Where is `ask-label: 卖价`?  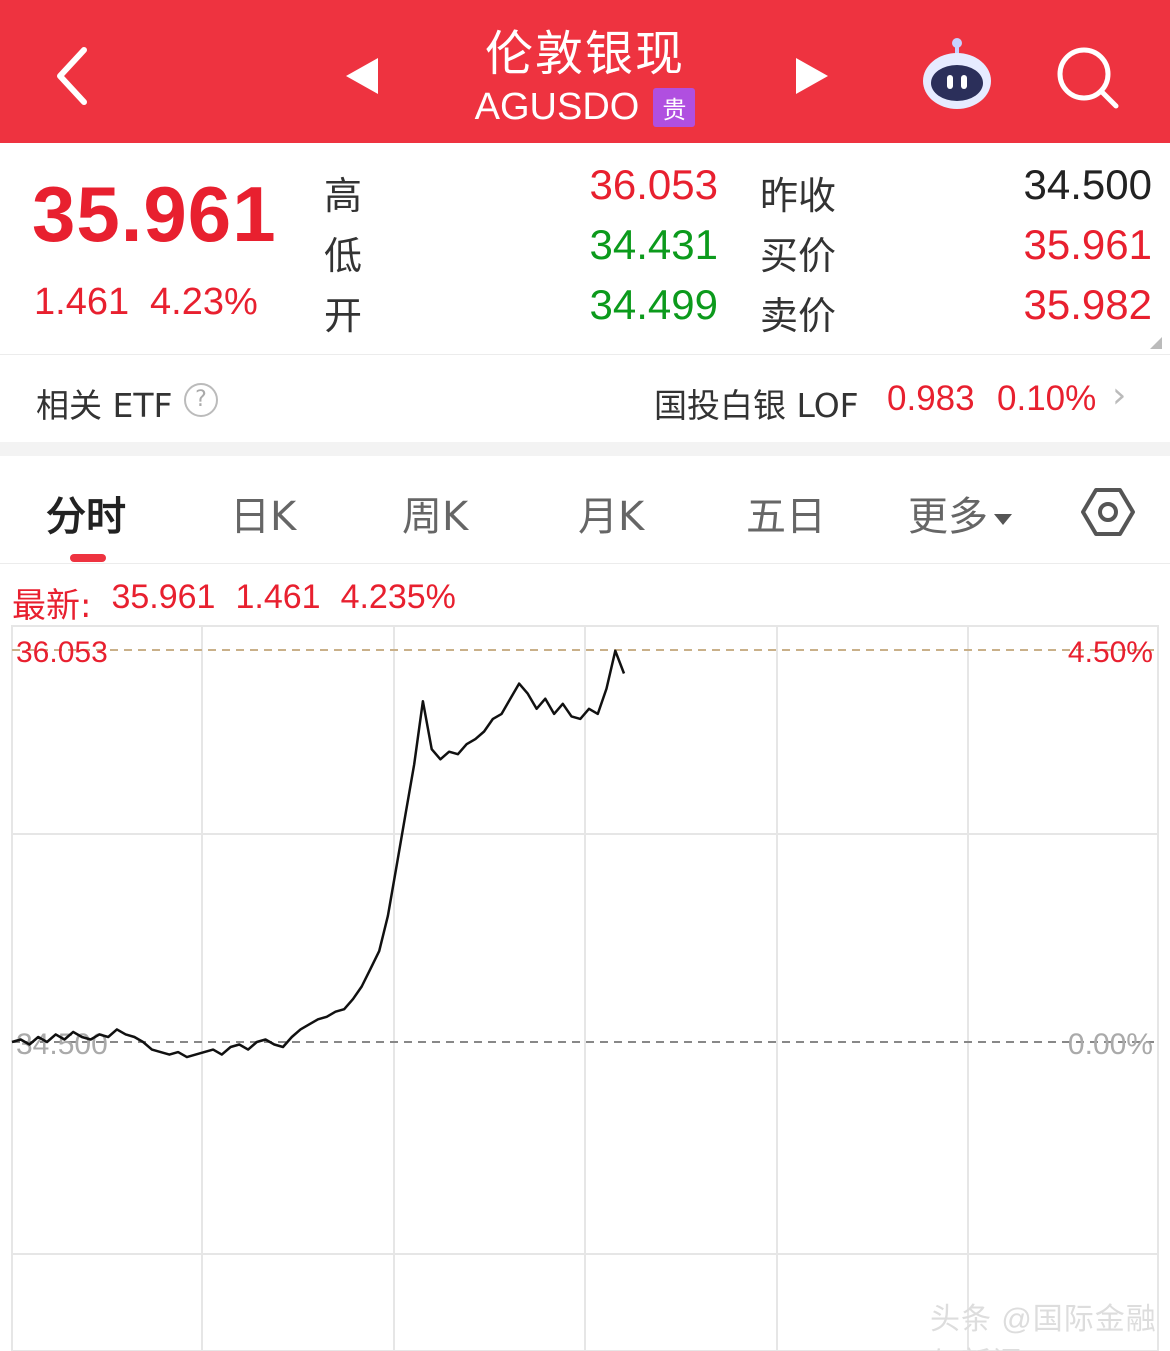
ask-label: 卖价 is located at coordinates (798, 316).